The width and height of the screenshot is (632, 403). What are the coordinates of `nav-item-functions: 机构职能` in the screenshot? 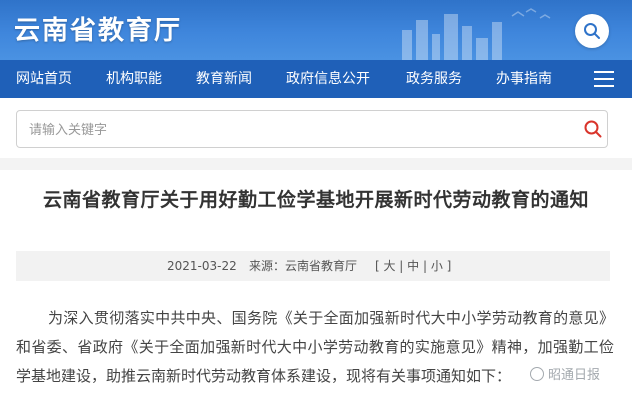 It's located at (134, 79).